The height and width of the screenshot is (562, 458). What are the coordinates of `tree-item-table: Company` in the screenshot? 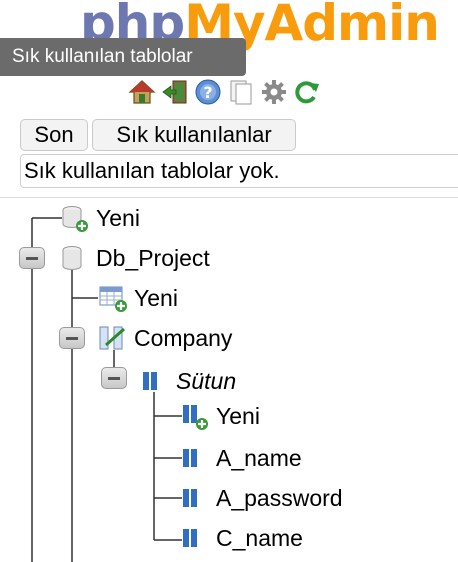 It's located at (165, 338).